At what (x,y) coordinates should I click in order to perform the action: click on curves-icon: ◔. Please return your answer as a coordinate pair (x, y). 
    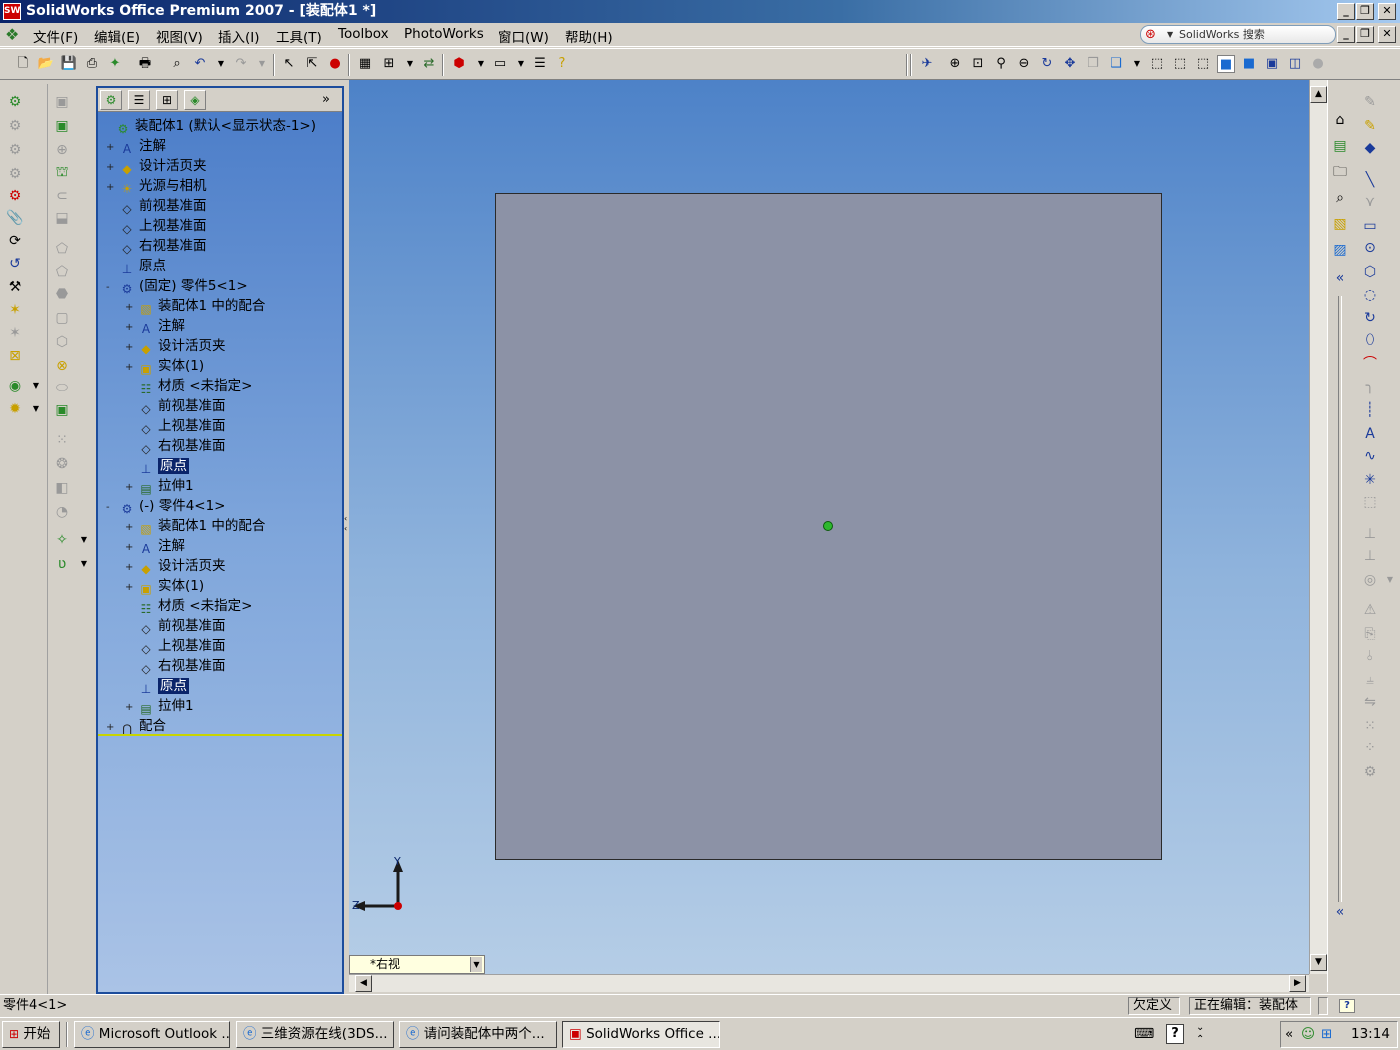
    Looking at the image, I should click on (62, 512).